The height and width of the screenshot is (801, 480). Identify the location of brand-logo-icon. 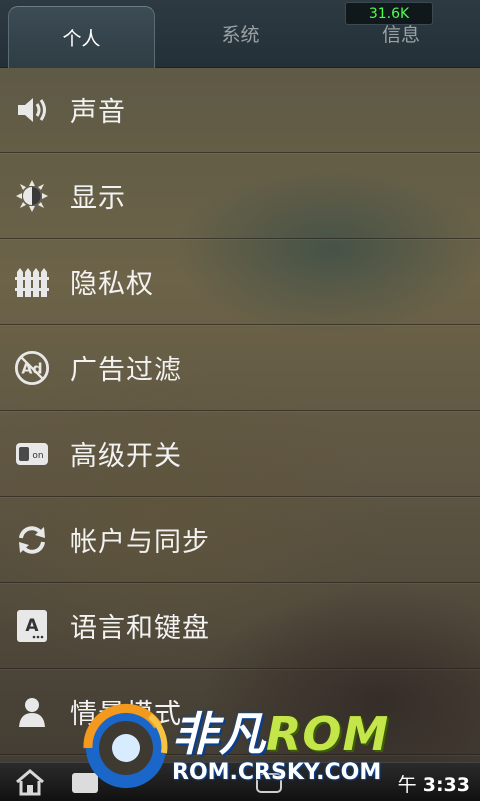
(125, 745).